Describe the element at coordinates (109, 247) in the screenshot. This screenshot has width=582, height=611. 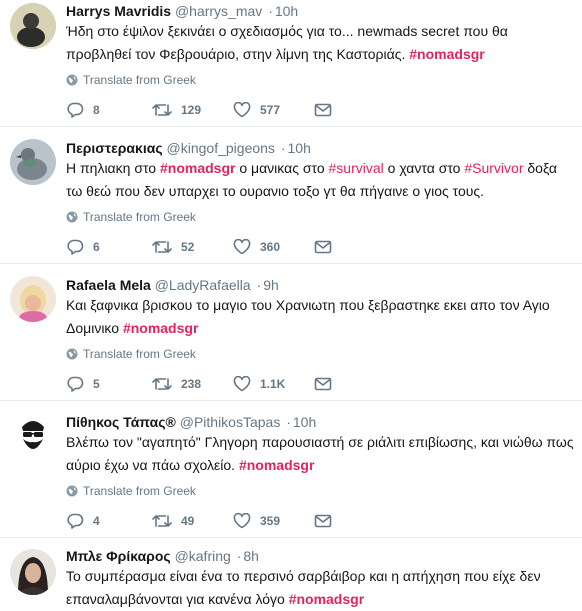
I see `reply-button: 6` at that location.